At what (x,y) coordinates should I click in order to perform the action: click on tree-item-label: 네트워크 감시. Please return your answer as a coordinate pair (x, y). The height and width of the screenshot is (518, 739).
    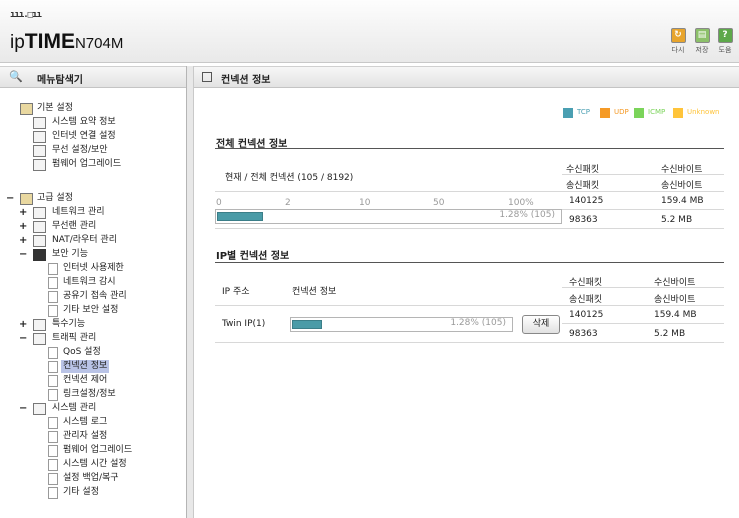
    Looking at the image, I should click on (89, 282).